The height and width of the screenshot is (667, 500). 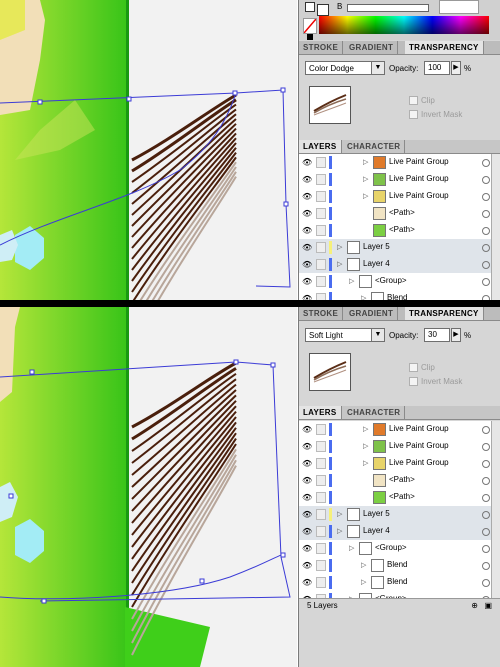 I want to click on delete-layer-icon: ▣, so click(x=488, y=605).